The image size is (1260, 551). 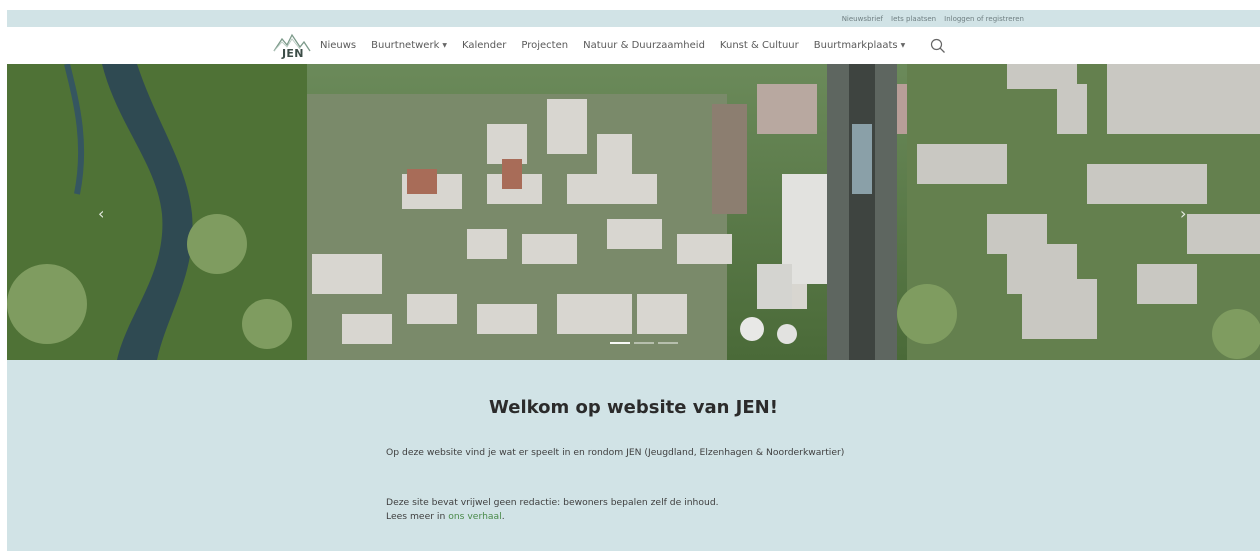 I want to click on login-register-link: Inloggen of registreren, so click(x=984, y=19).